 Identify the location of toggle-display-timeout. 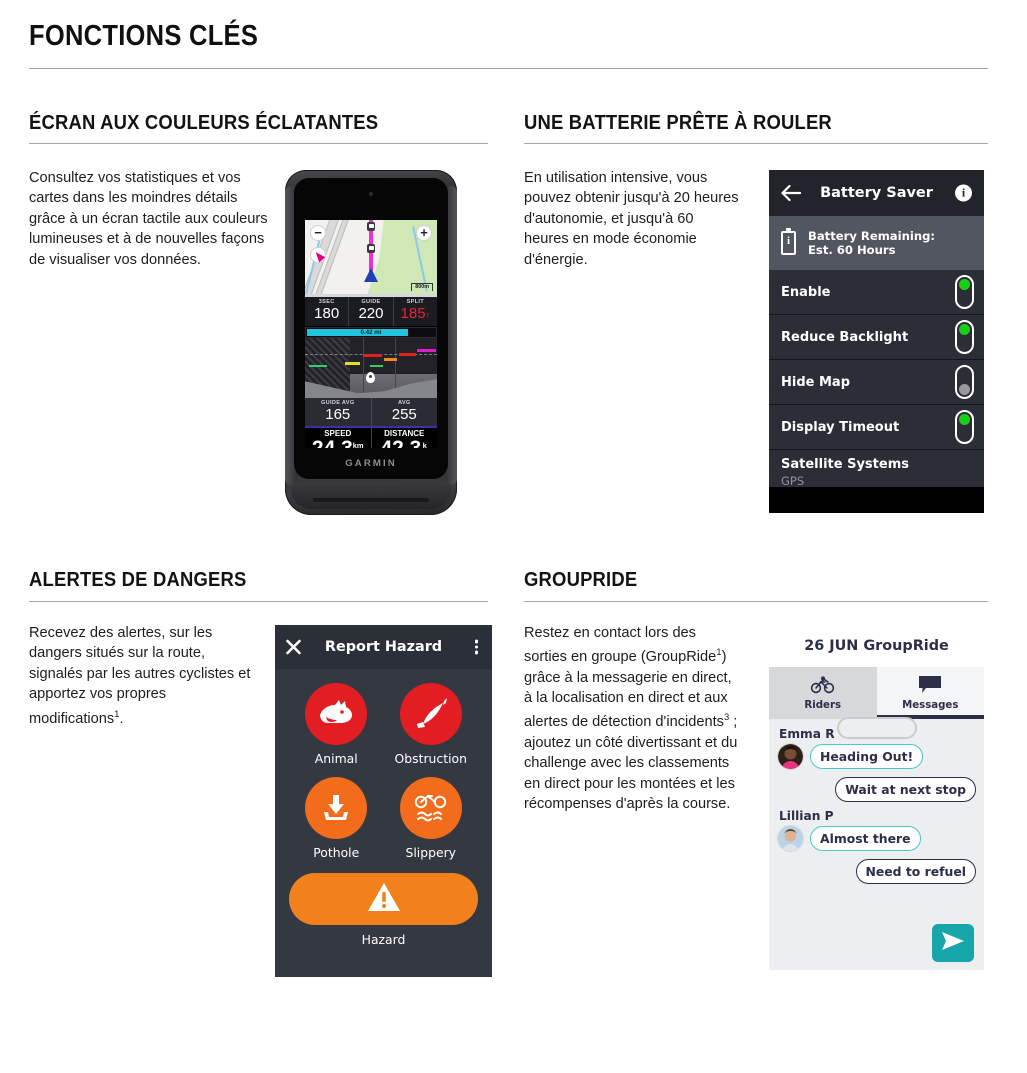
(964, 427).